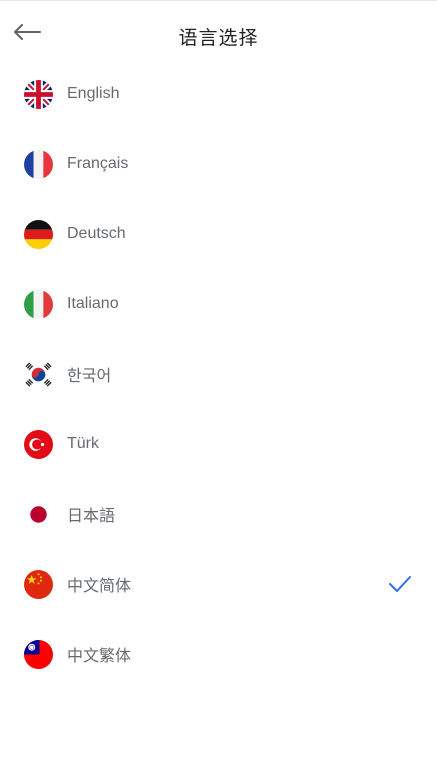  I want to click on taiwan-flag-icon, so click(38, 654).